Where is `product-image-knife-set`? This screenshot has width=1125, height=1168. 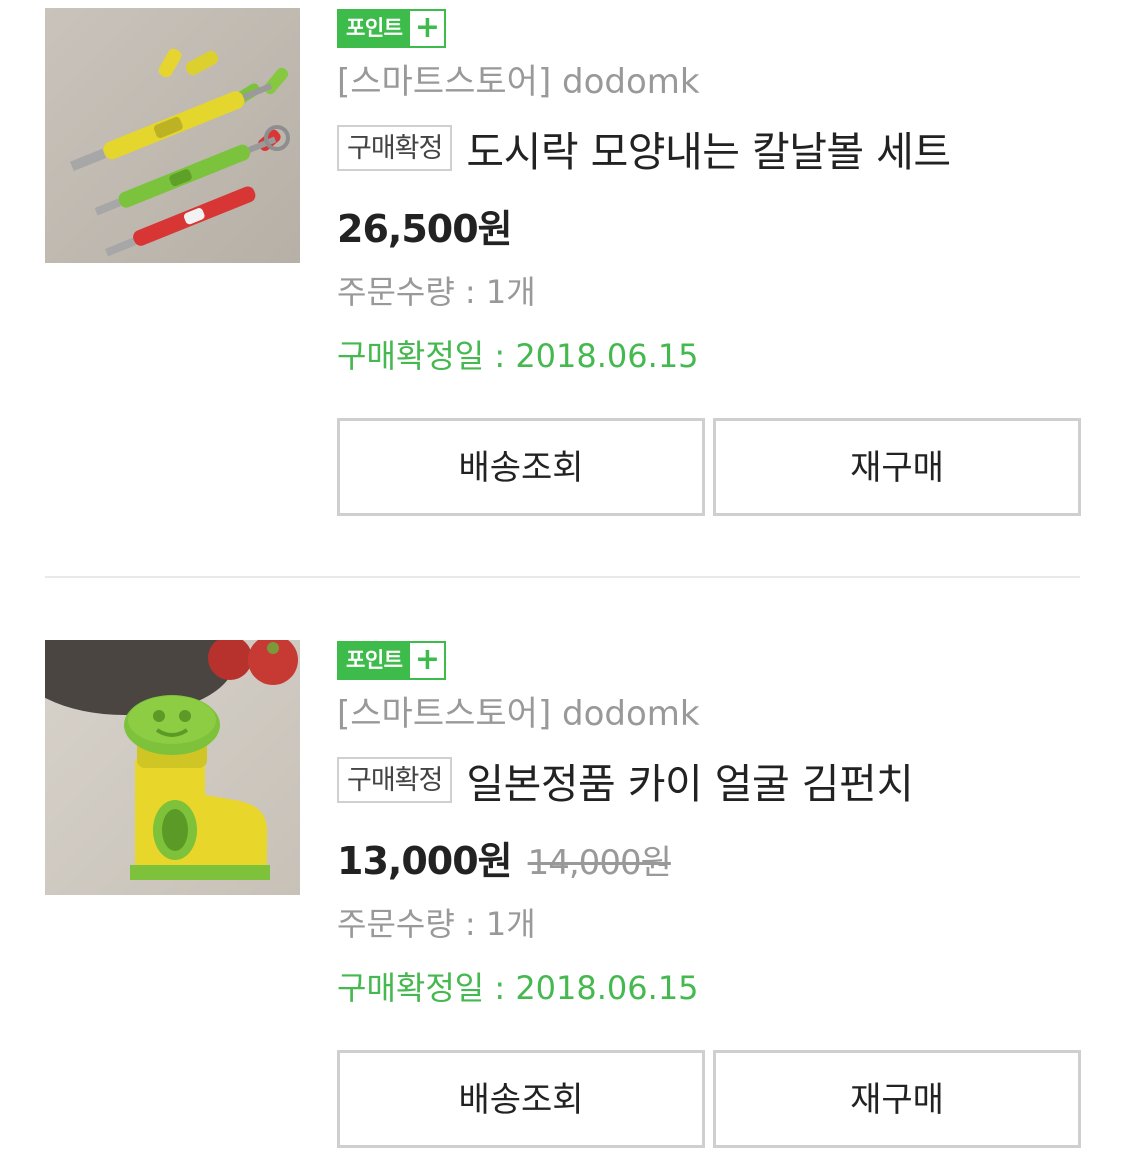 product-image-knife-set is located at coordinates (172, 135).